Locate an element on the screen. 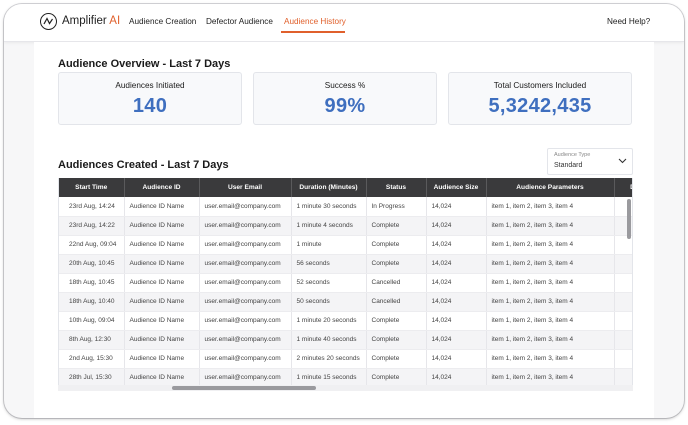 The image size is (688, 425). brand-suffix: AI is located at coordinates (115, 21).